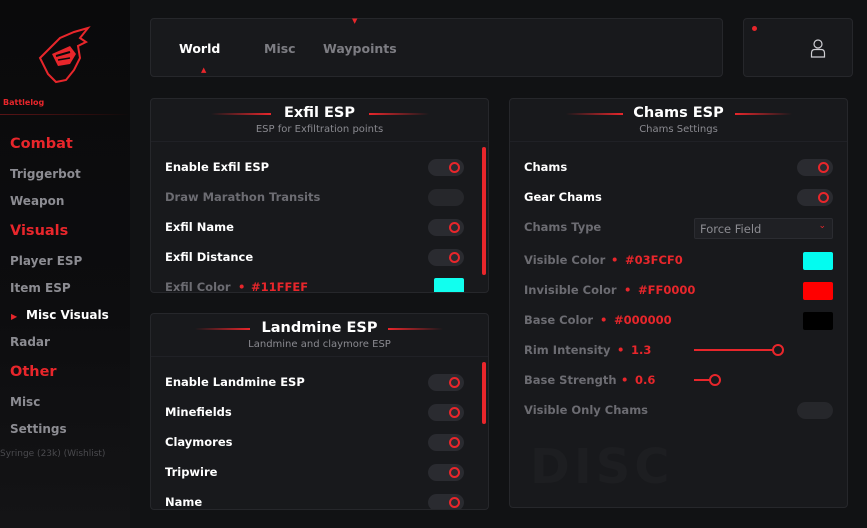 Image resolution: width=867 pixels, height=528 pixels. I want to click on tab-misc: Misc, so click(280, 48).